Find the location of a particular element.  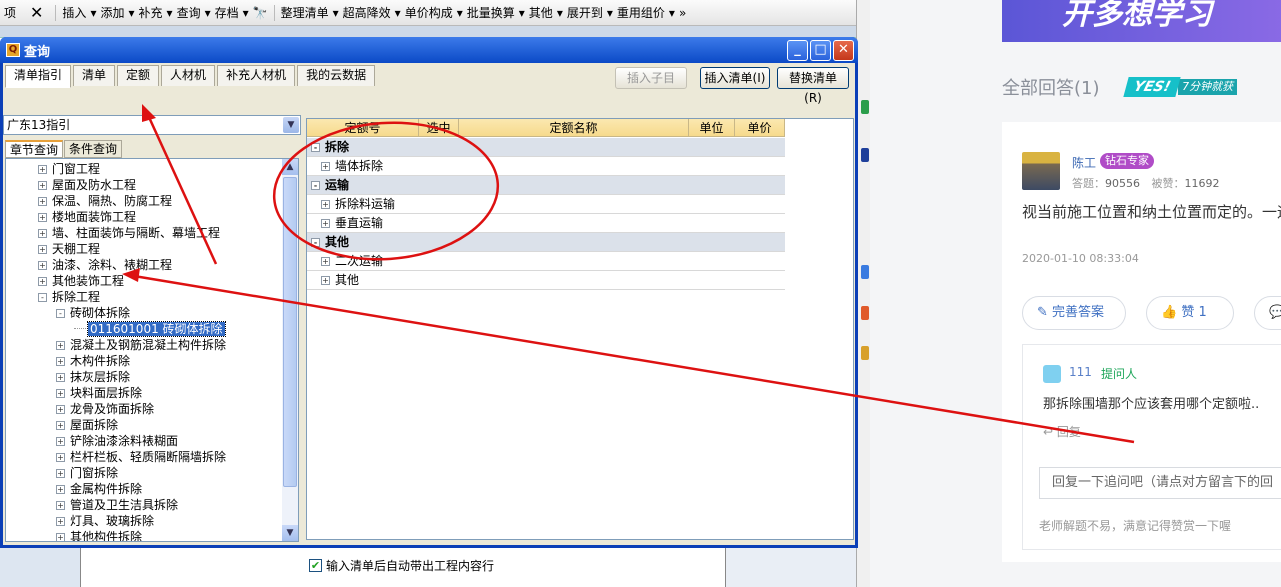

col-unit-price: 单价 is located at coordinates (760, 128).